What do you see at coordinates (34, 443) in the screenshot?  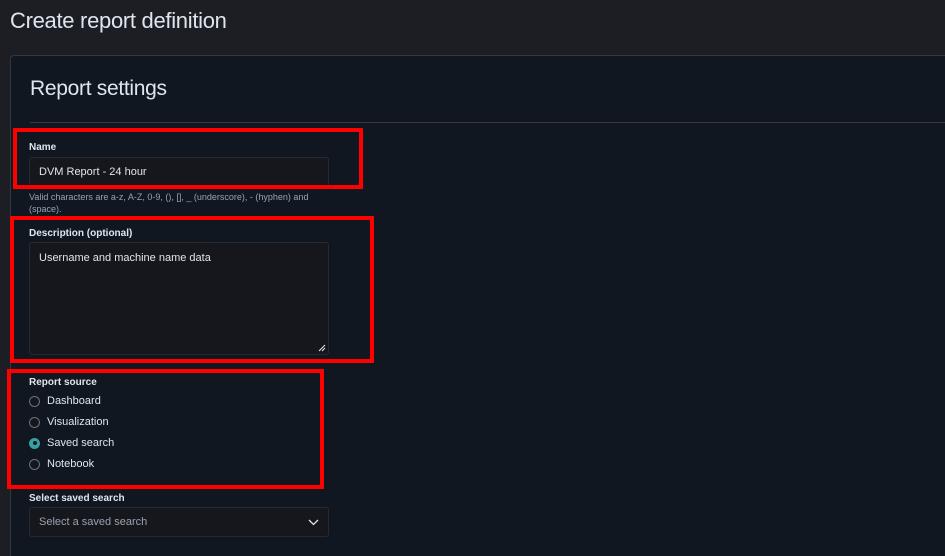 I see `radio-button-checked` at bounding box center [34, 443].